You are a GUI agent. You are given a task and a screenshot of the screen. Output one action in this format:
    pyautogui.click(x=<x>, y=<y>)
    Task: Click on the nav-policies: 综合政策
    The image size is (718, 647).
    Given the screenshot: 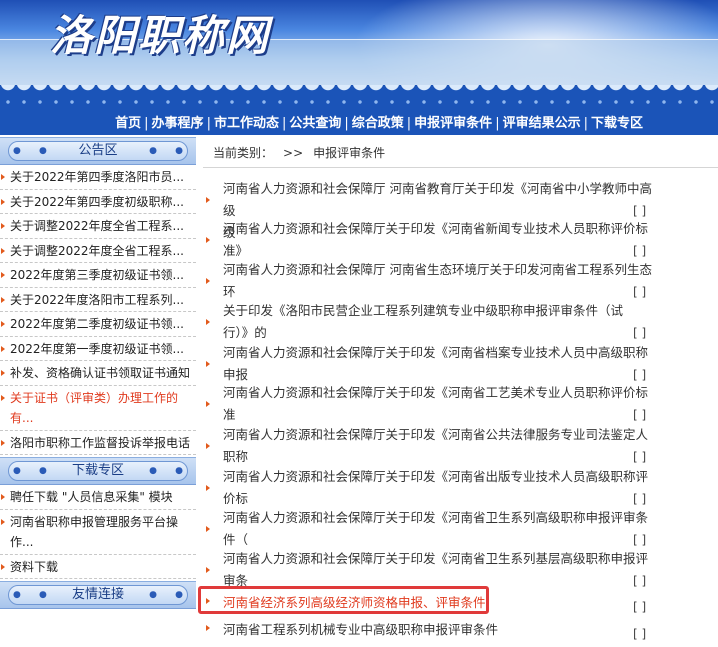 What is the action you would take?
    pyautogui.click(x=378, y=123)
    